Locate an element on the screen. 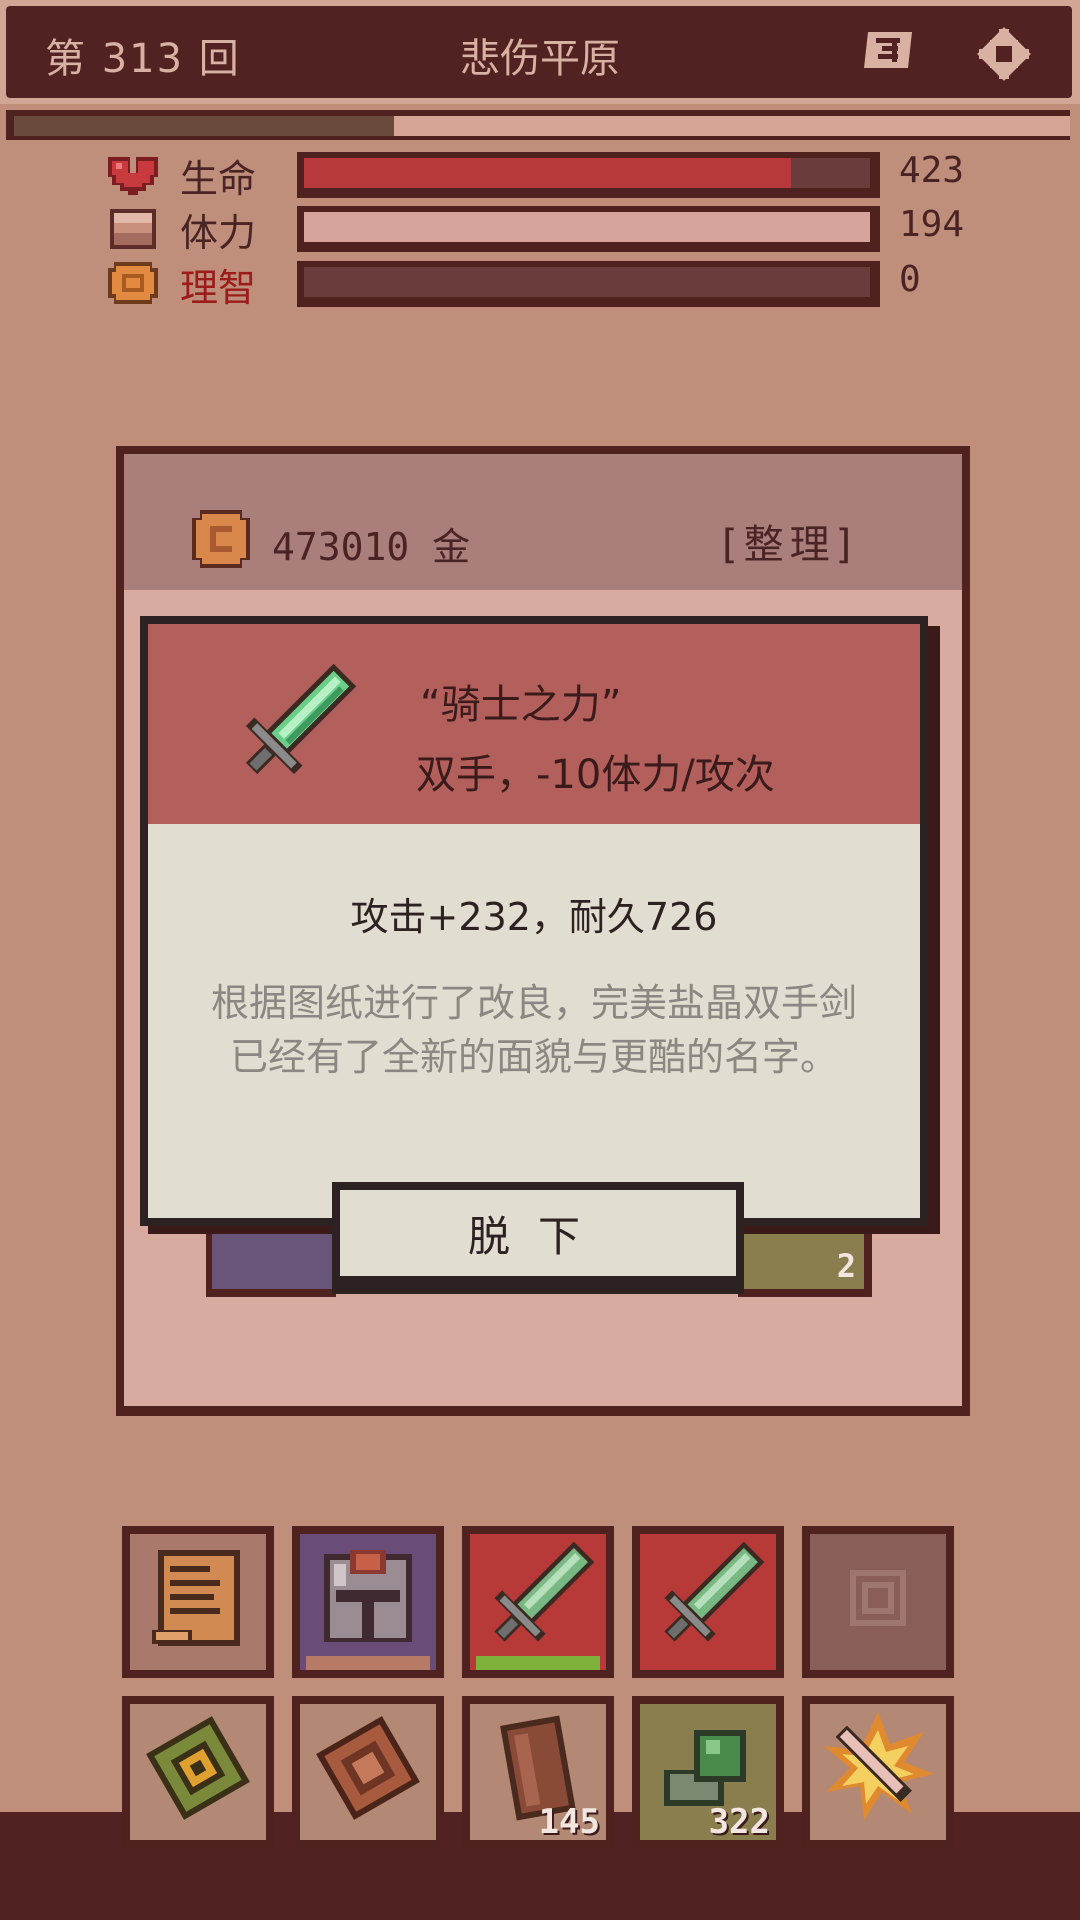  location-title: 悲伤平原 is located at coordinates (540, 59).